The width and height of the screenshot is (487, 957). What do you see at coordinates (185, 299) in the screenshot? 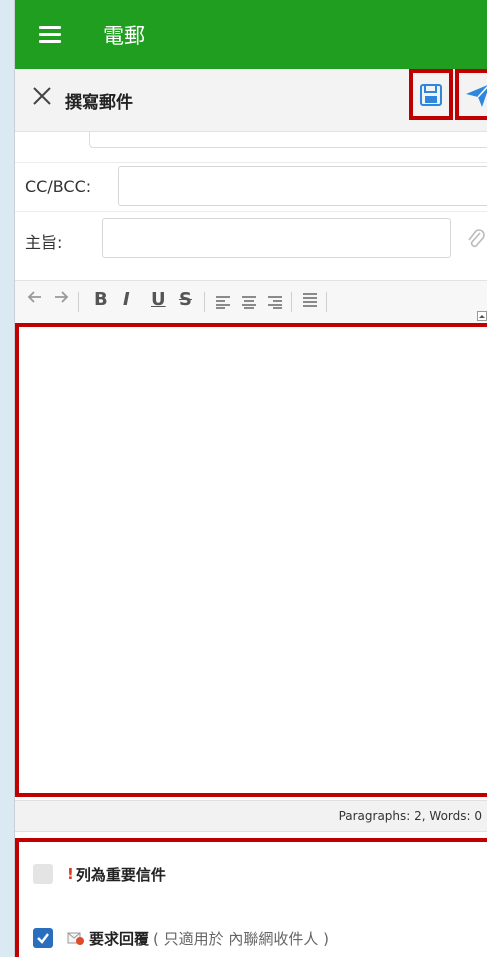
I see `strikethrough-button: S` at bounding box center [185, 299].